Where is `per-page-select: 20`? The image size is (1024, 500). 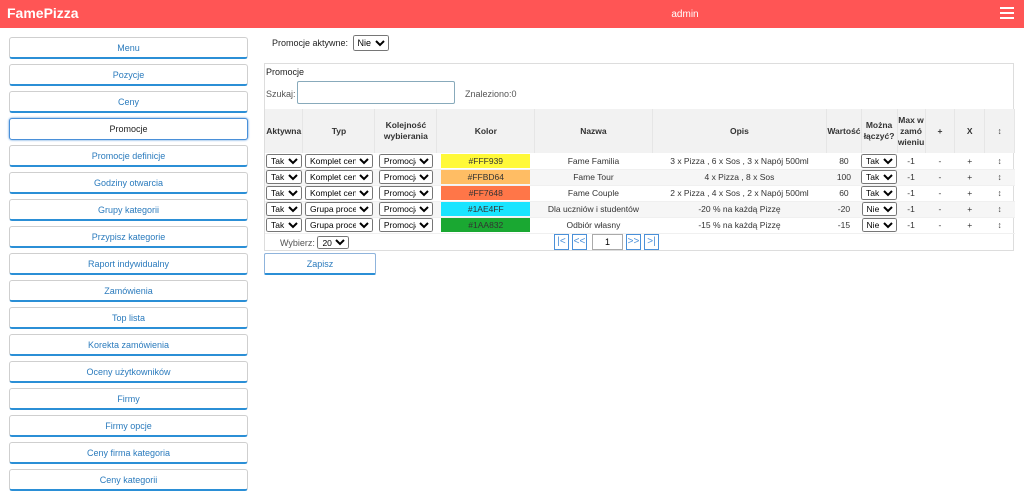
per-page-select: 20 is located at coordinates (333, 242).